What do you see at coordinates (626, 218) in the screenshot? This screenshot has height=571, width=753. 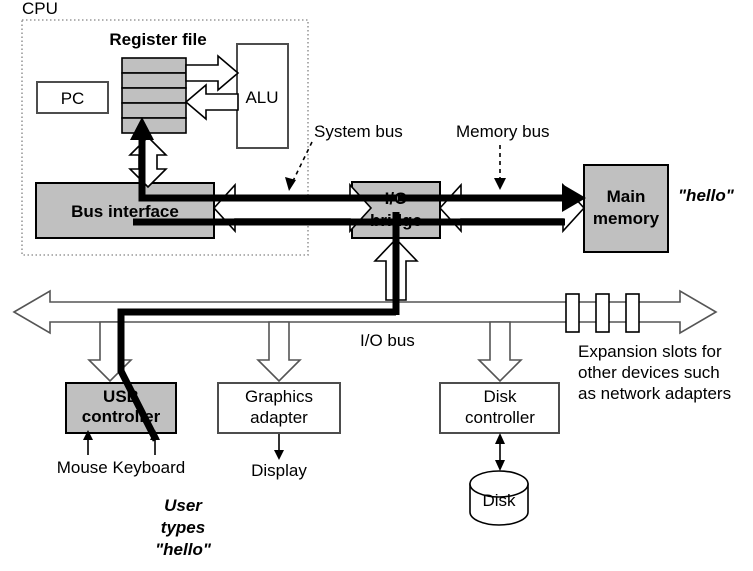 I see `main-memory-label-line2: memory` at bounding box center [626, 218].